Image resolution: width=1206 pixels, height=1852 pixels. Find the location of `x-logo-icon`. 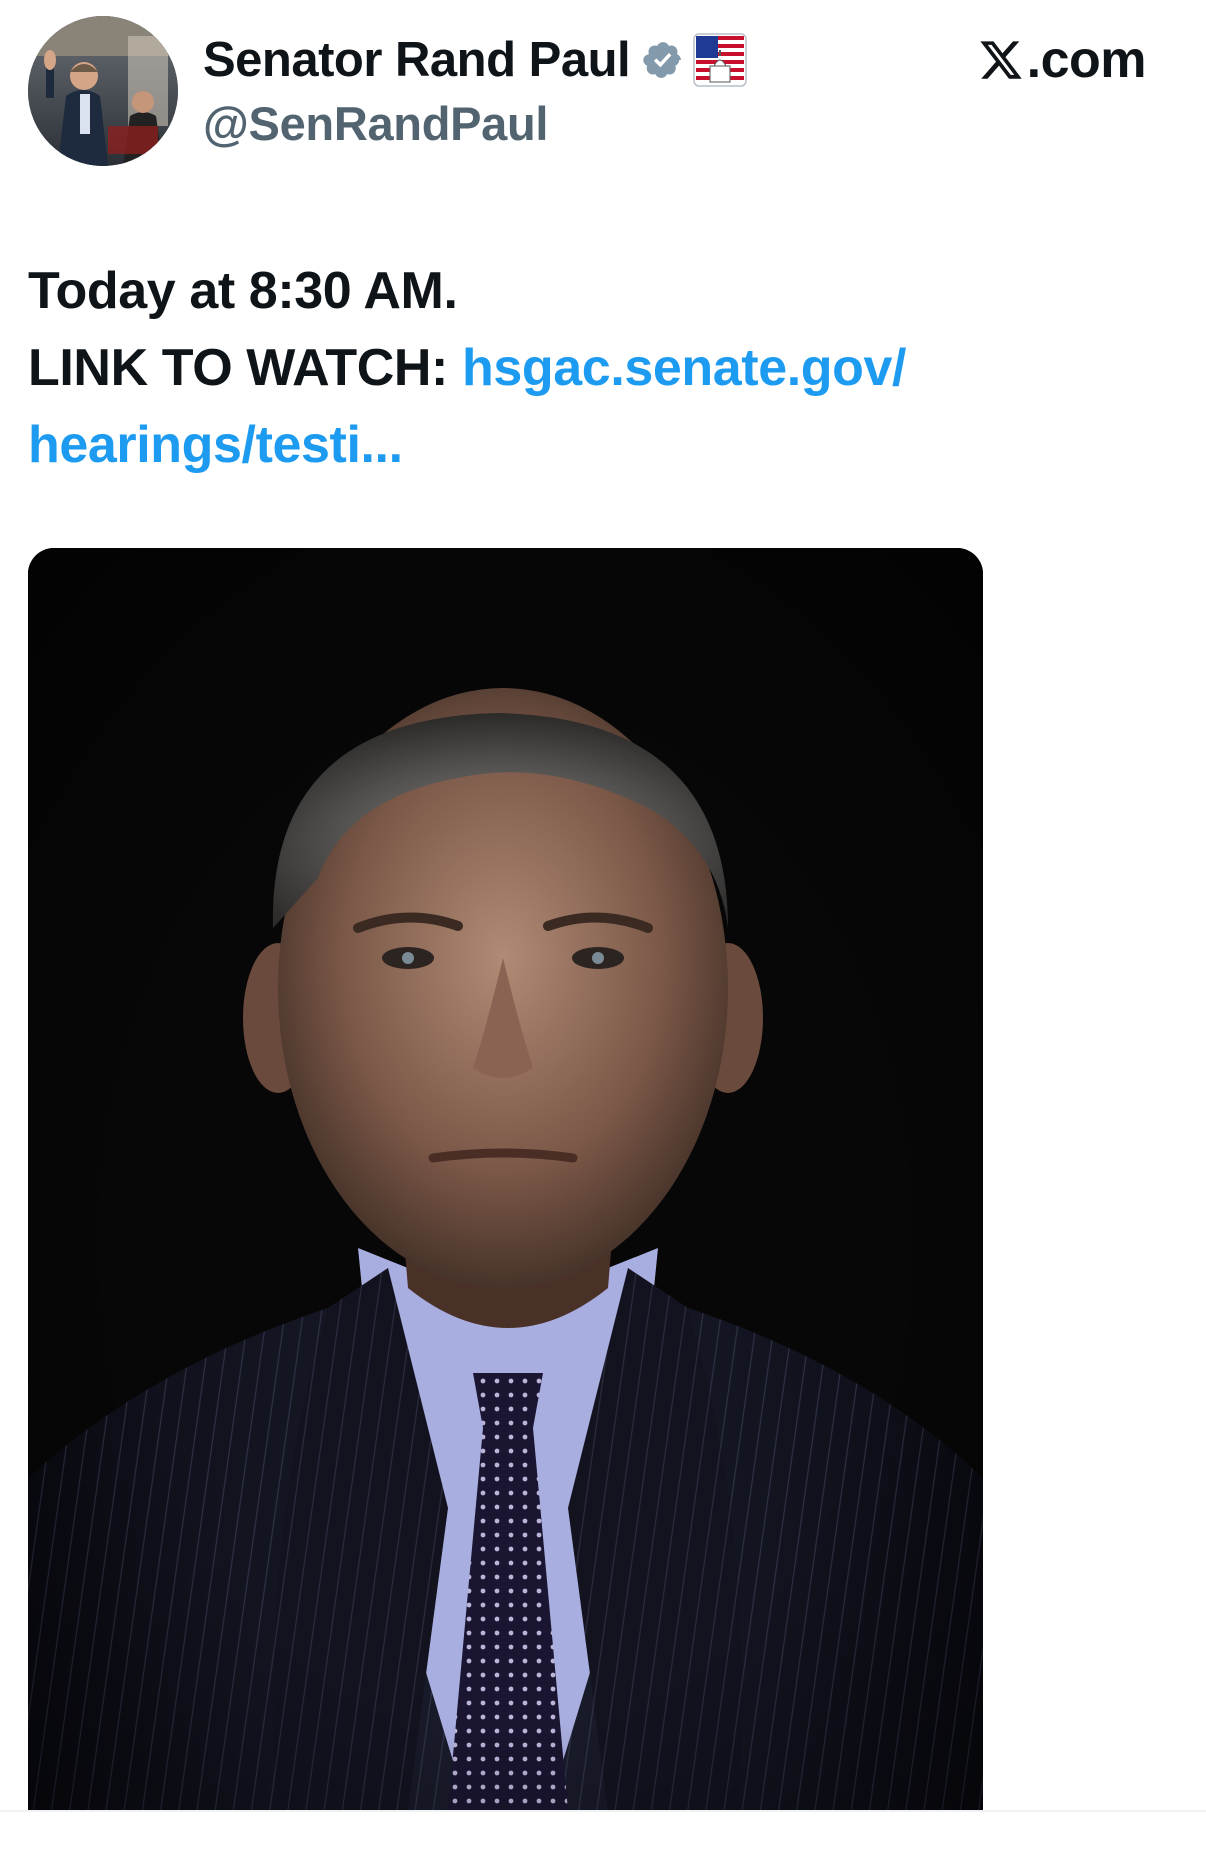

x-logo-icon is located at coordinates (1001, 60).